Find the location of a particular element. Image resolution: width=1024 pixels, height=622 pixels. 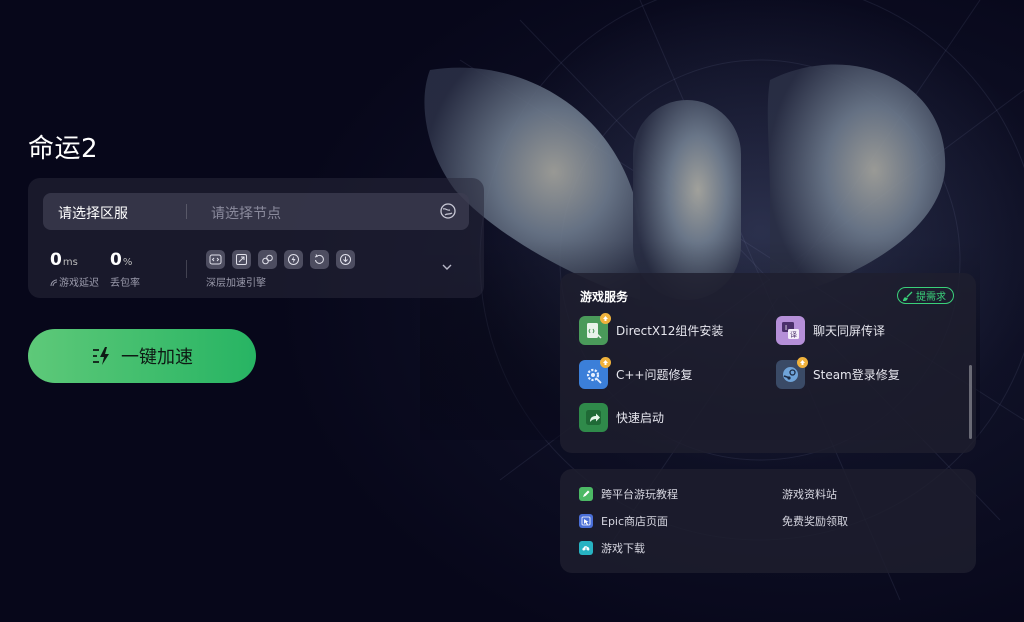

server-selector: 请选择区服 请选择节点 is located at coordinates (256, 211).